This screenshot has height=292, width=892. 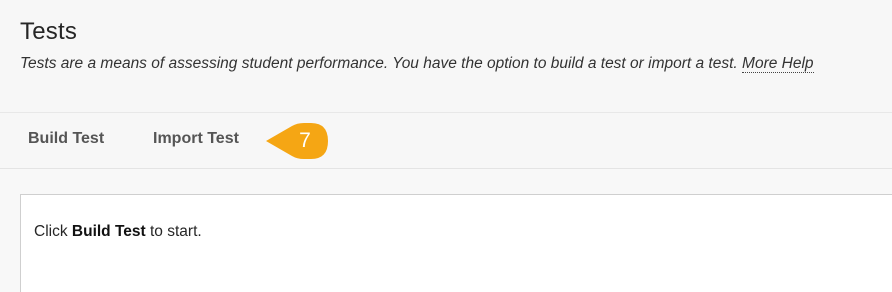 What do you see at coordinates (196, 139) in the screenshot?
I see `import-test-button: Import Test` at bounding box center [196, 139].